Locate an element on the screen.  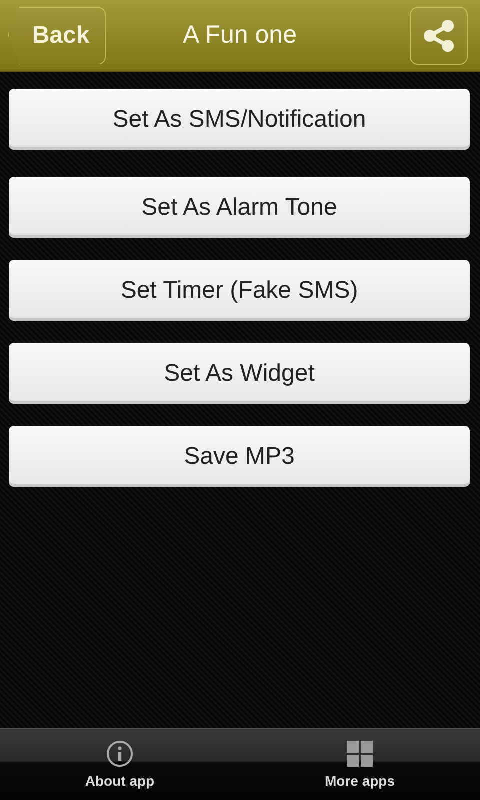
action-button: Save MP3 is located at coordinates (239, 456).